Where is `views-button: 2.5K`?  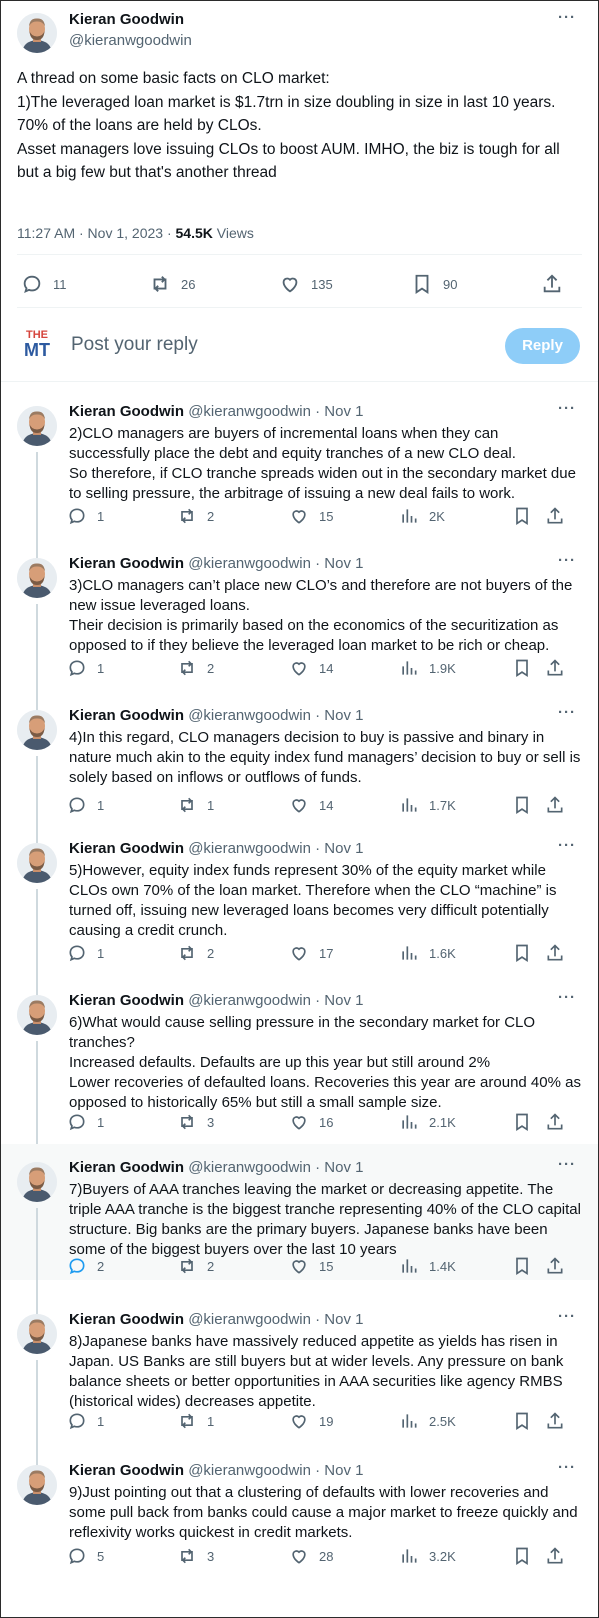 views-button: 2.5K is located at coordinates (427, 1421).